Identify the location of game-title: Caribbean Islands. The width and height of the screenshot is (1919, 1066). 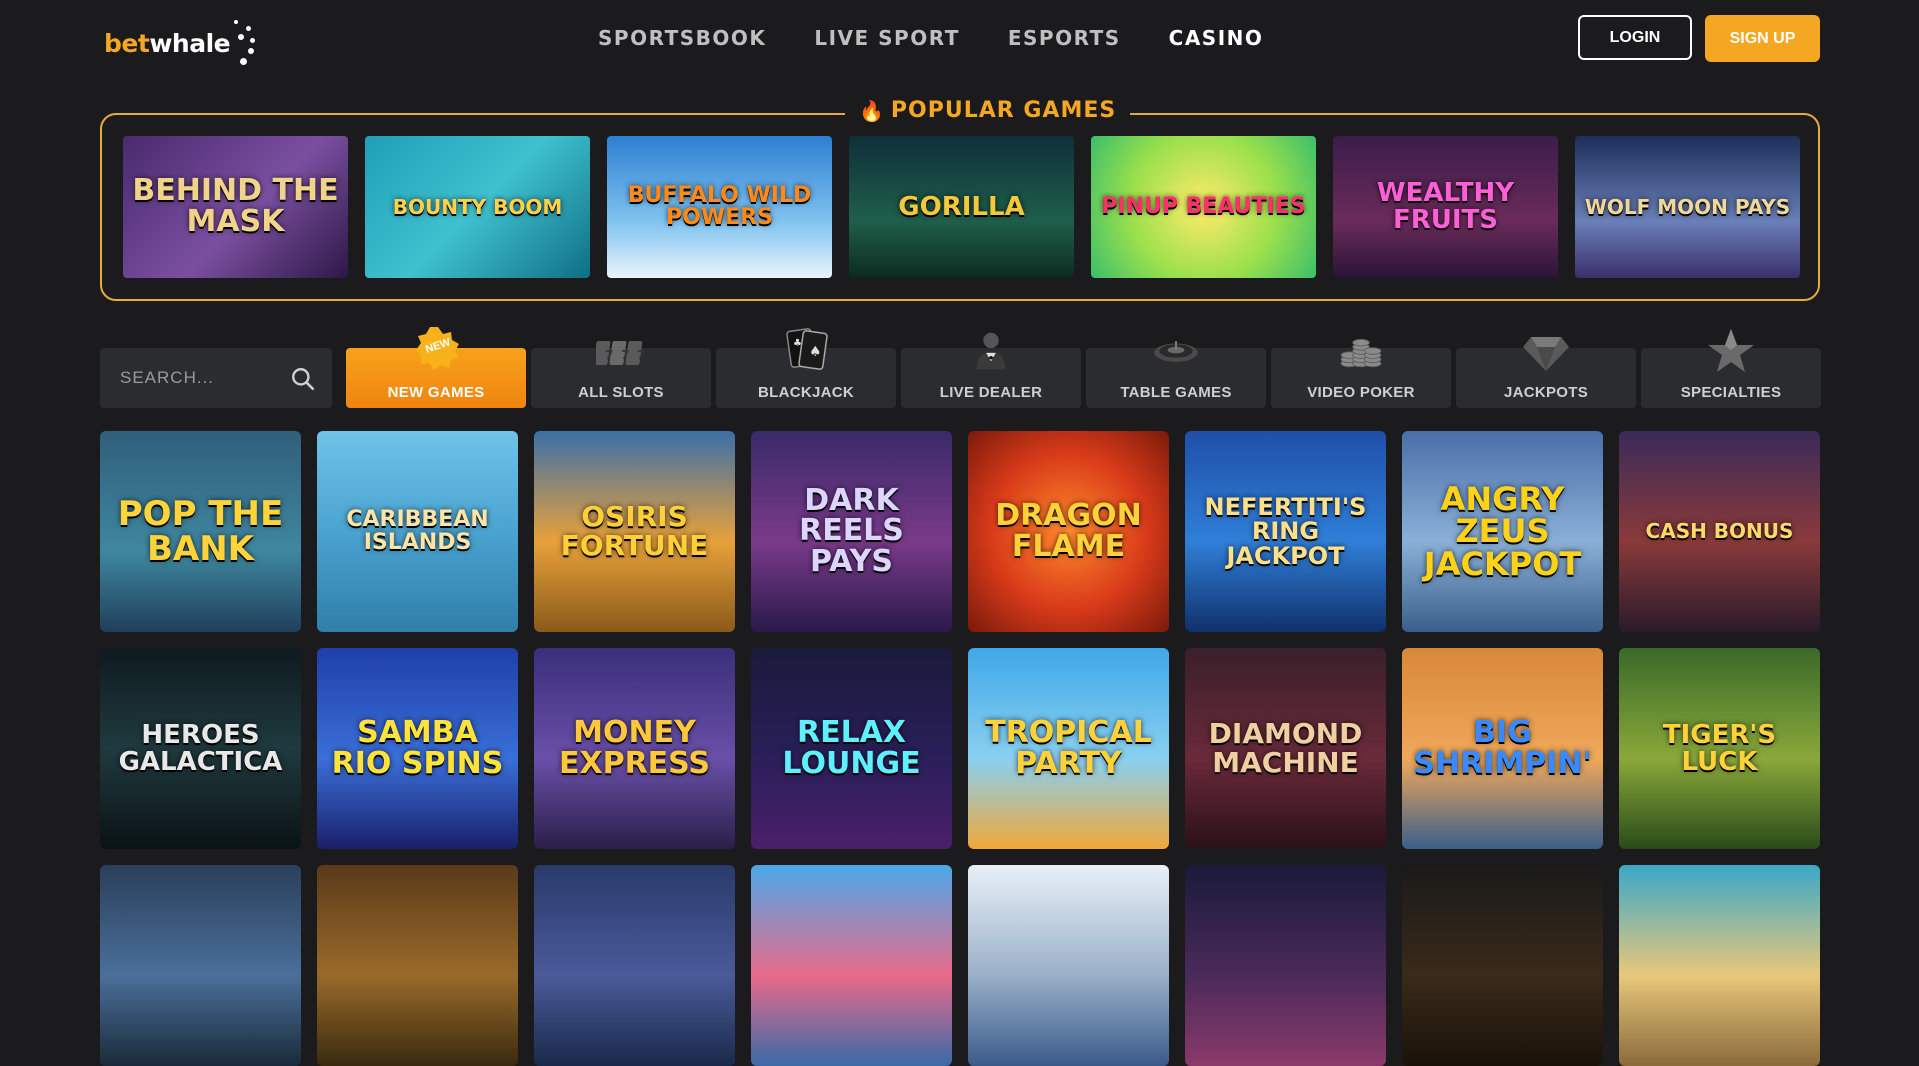
(417, 531).